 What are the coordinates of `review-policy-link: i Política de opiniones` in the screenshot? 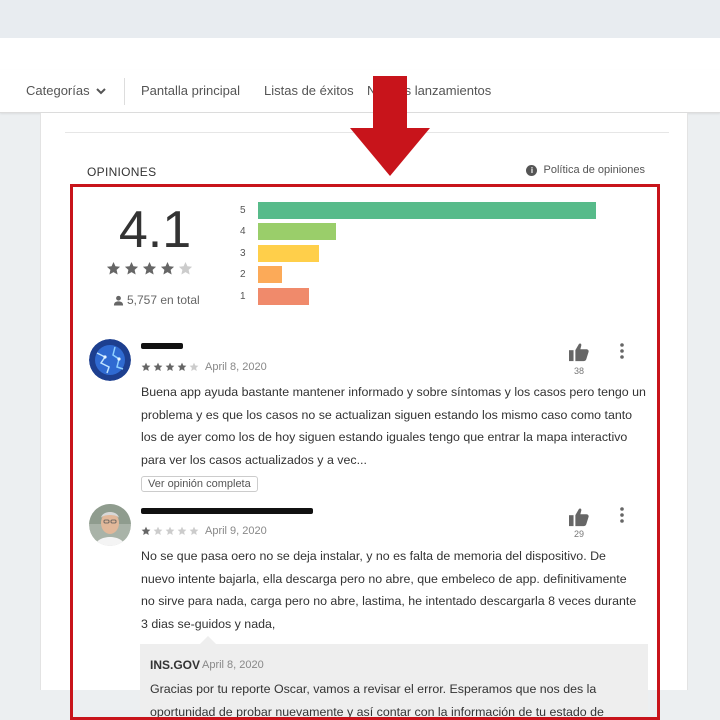 It's located at (585, 170).